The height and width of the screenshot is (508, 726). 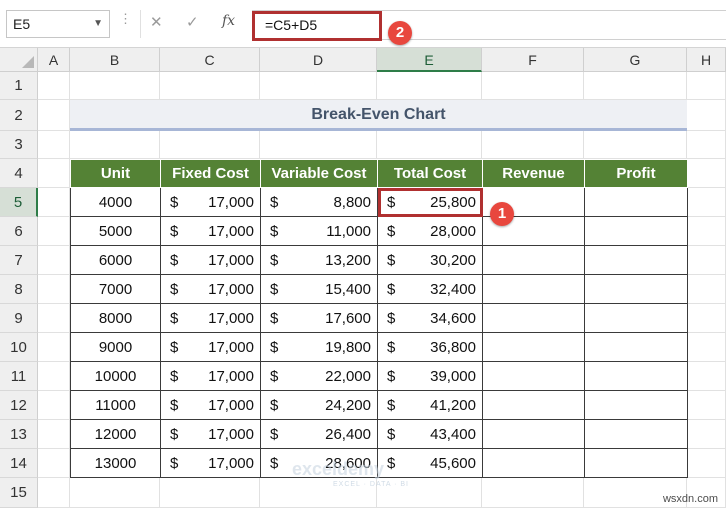 I want to click on select-all-button, so click(x=19, y=60).